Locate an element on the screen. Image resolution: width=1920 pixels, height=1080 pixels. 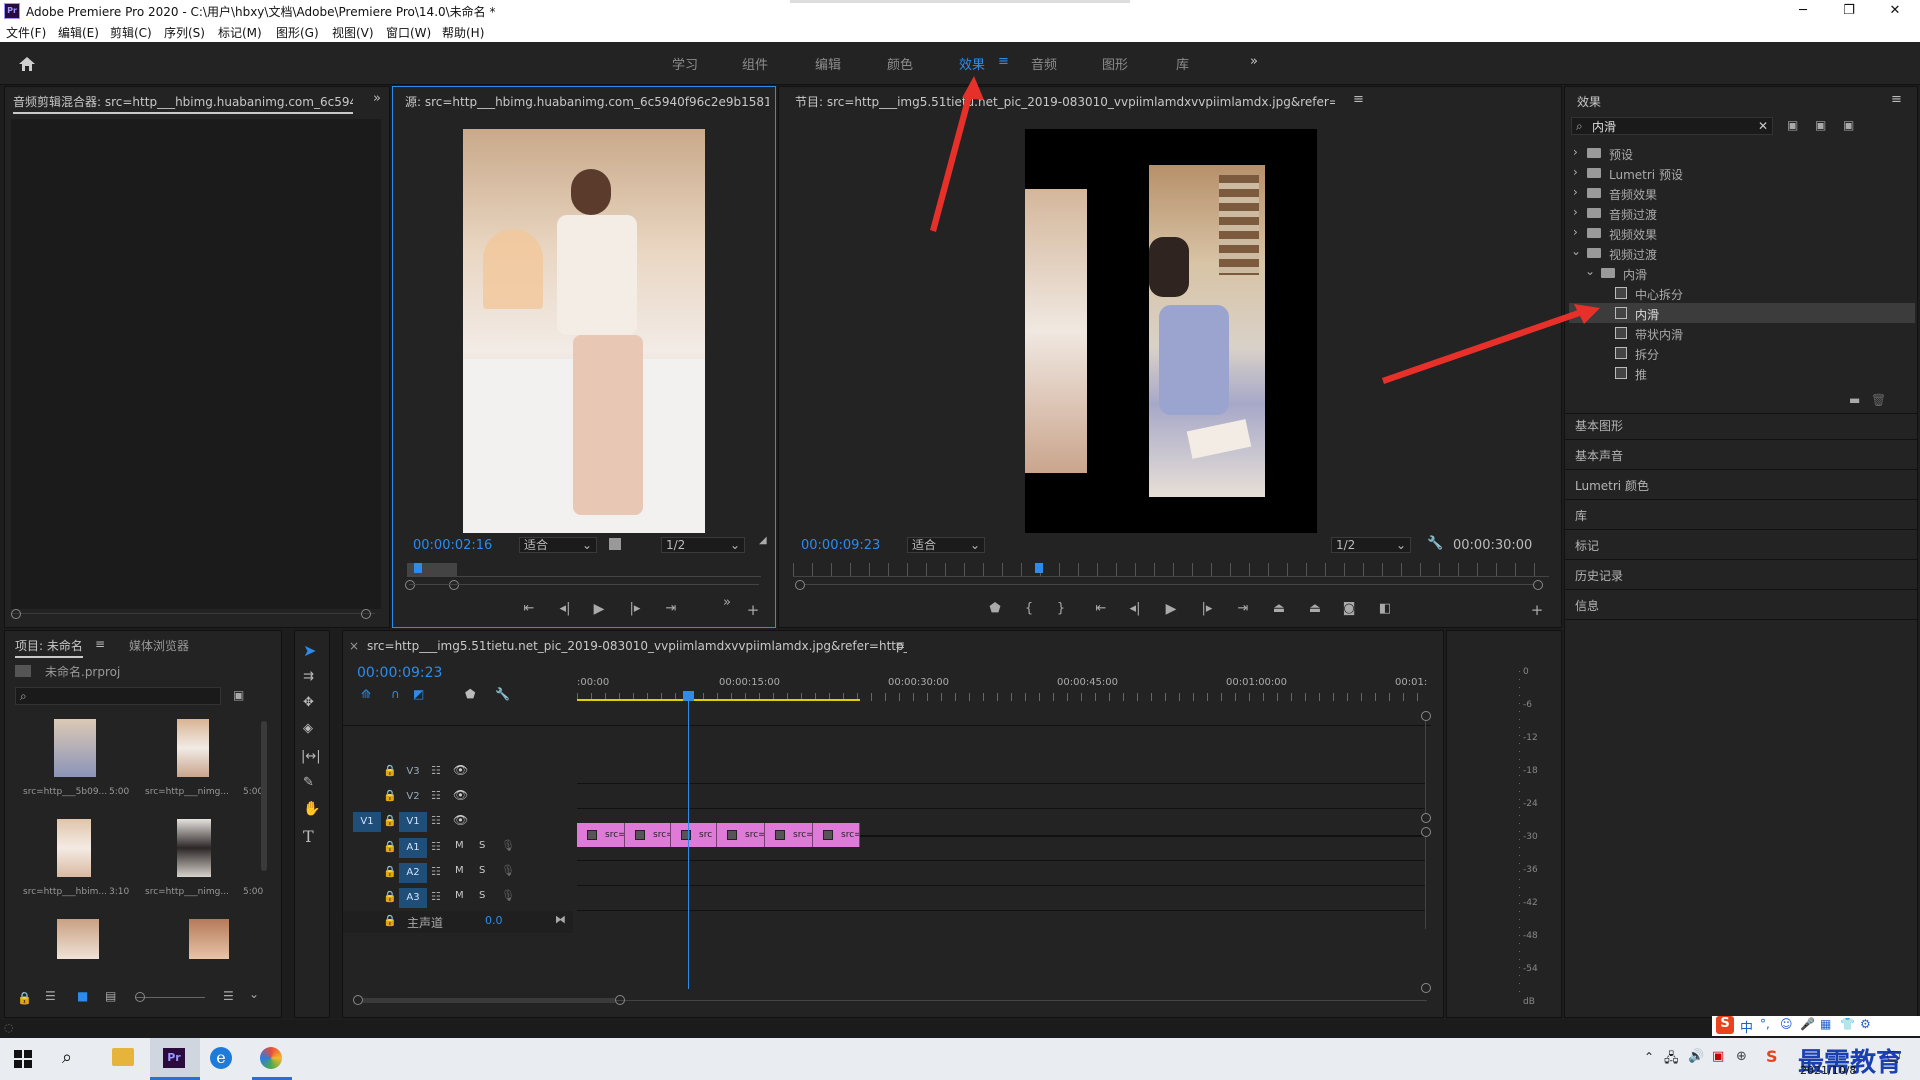
tree-item-video-effects: › 视频效果 is located at coordinates (1742, 233).